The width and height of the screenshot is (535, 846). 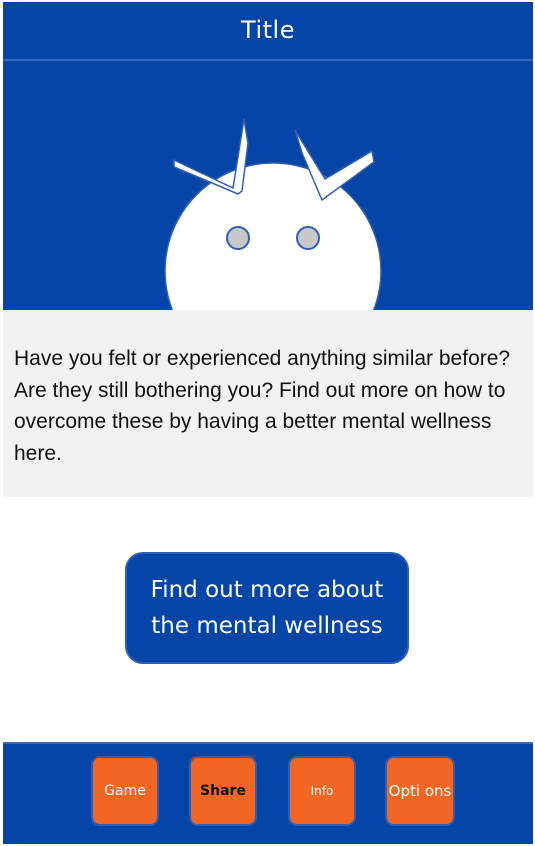 I want to click on tab-game: Game, so click(x=125, y=791).